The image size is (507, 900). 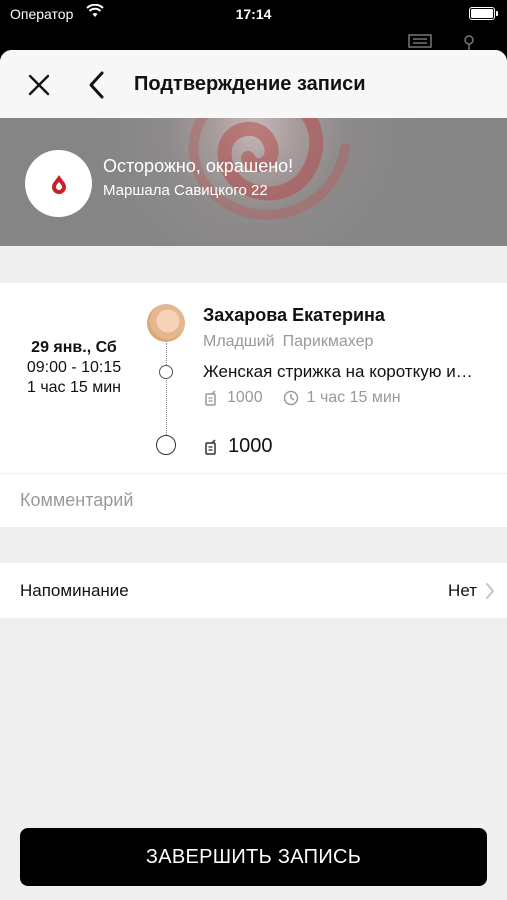 I want to click on service-price: 1000, so click(x=245, y=397).